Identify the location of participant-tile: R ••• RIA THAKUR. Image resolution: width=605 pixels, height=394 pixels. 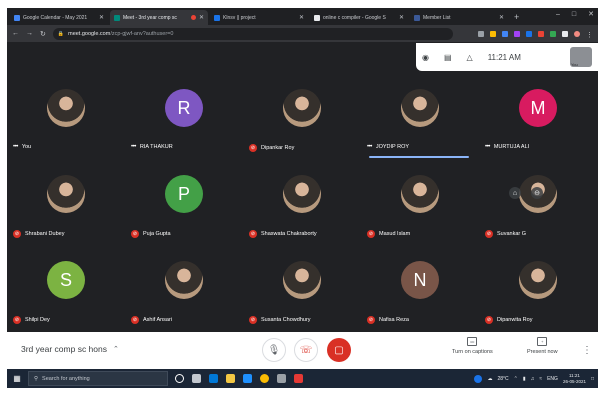
(184, 115).